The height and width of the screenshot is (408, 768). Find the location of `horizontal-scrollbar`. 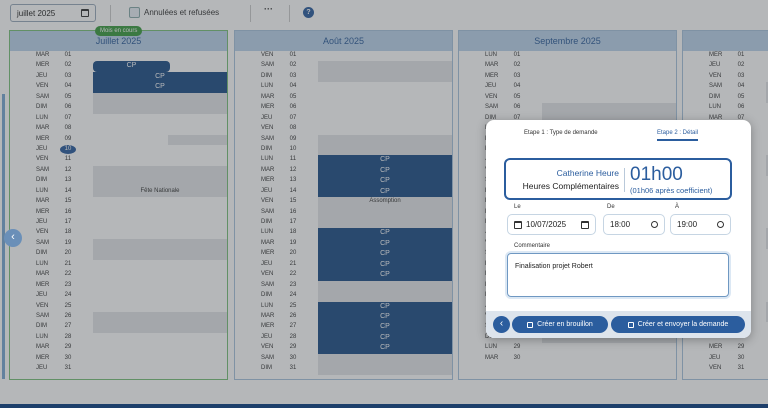

horizontal-scrollbar is located at coordinates (384, 406).